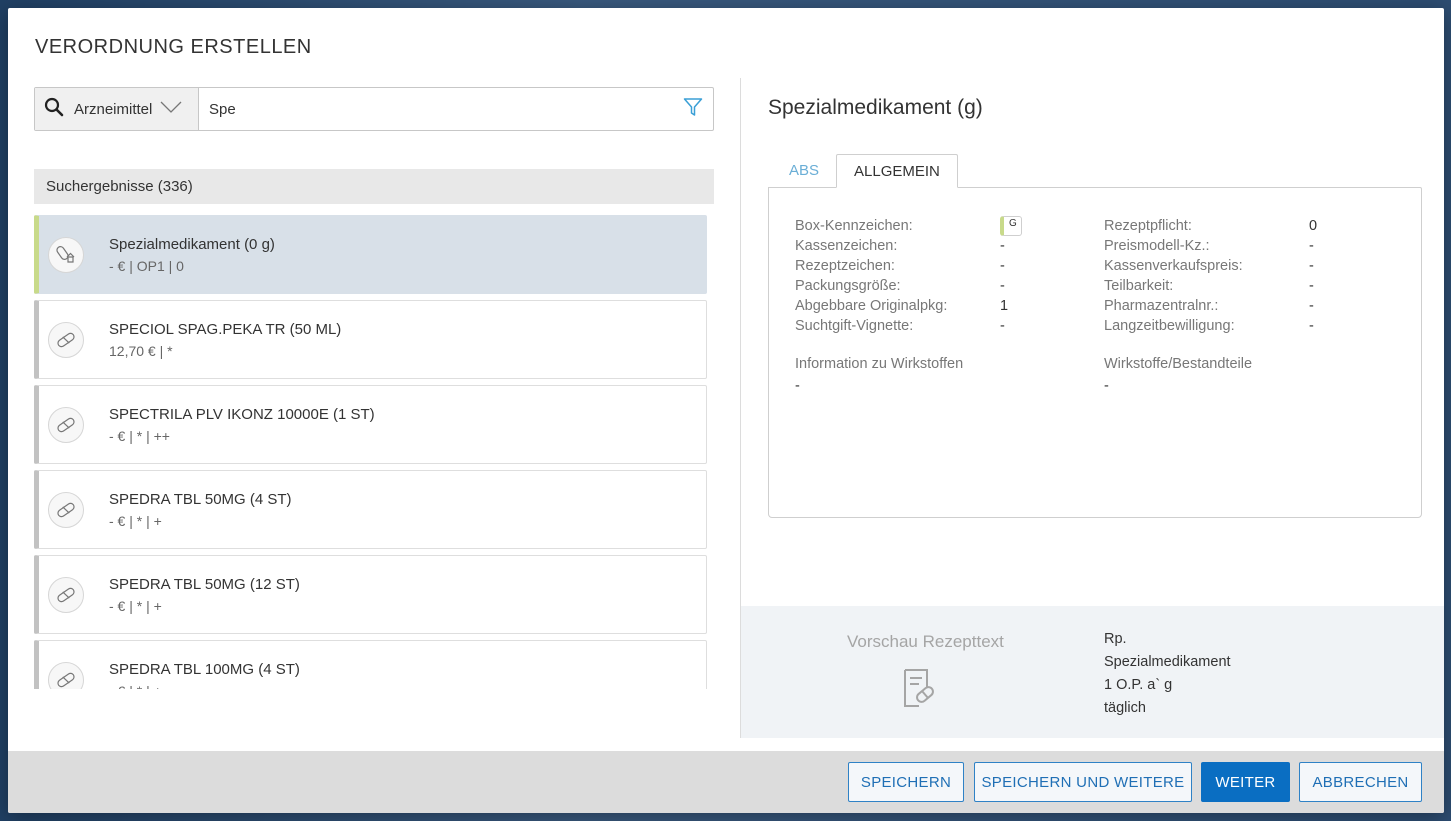  What do you see at coordinates (871, 306) in the screenshot?
I see `field-label: Abgebbare Originalpkg:` at bounding box center [871, 306].